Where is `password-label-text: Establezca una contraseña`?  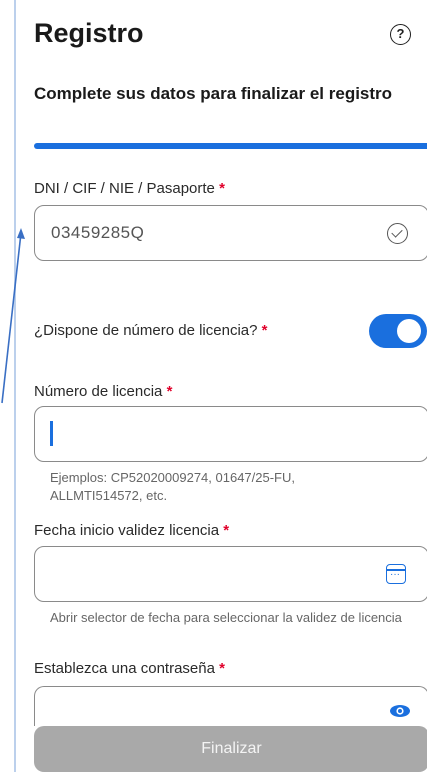 password-label-text: Establezca una contraseña is located at coordinates (124, 668).